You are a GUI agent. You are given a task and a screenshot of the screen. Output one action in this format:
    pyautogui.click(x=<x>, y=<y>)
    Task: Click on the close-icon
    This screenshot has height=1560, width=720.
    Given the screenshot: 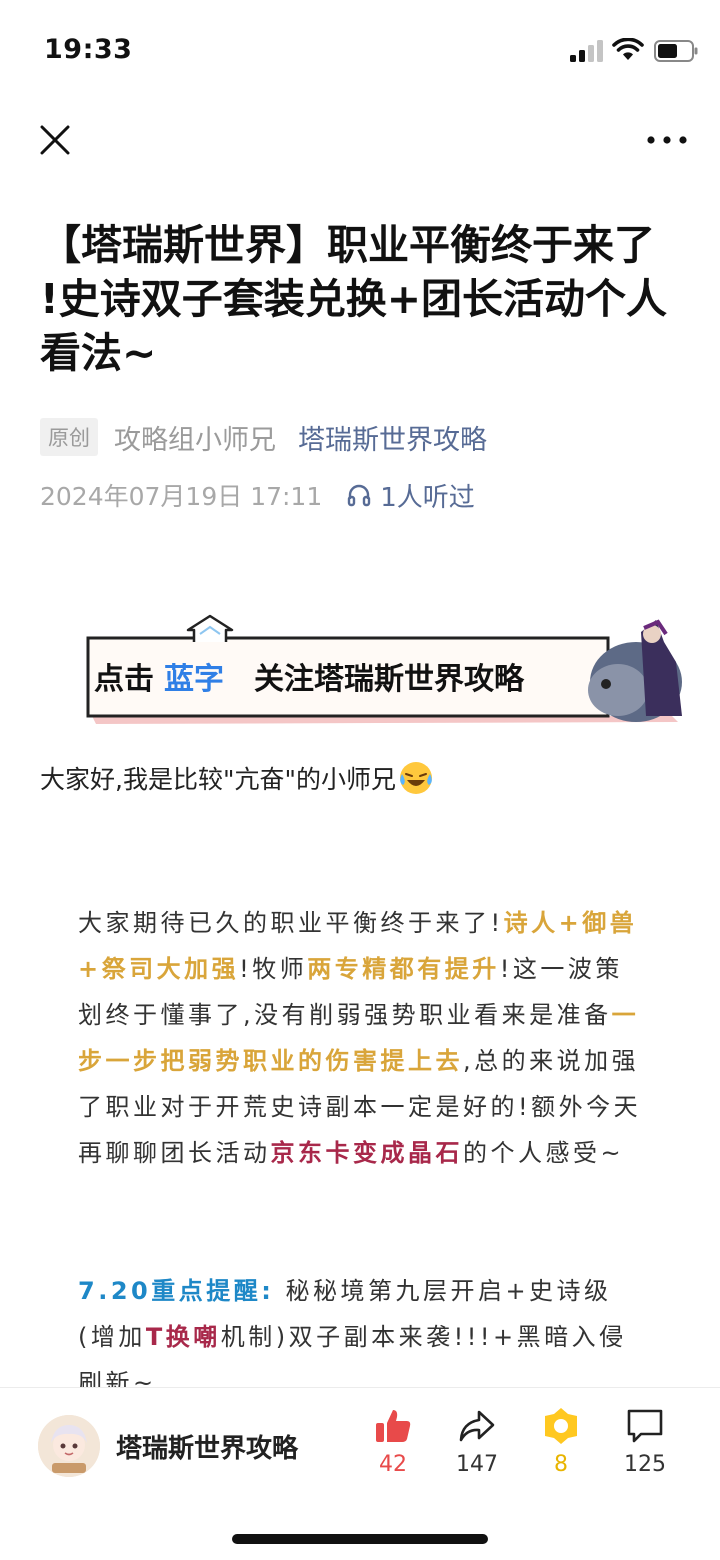 What is the action you would take?
    pyautogui.click(x=55, y=140)
    